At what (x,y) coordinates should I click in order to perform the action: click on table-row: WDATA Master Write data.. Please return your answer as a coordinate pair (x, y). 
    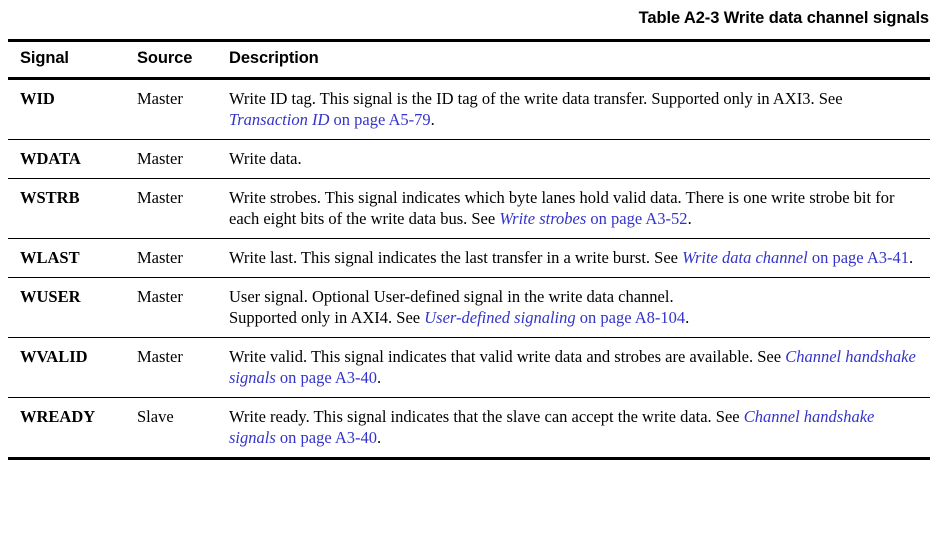
    Looking at the image, I should click on (469, 159).